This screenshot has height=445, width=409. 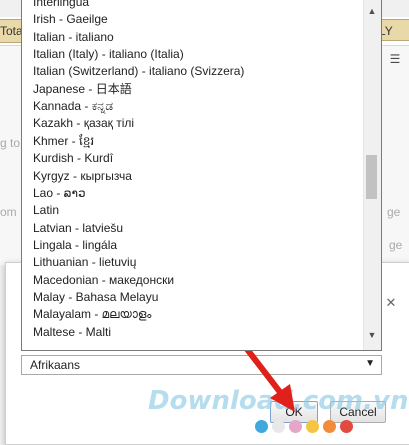 I want to click on dropdown-option: Kyrgyz - кыргызча, so click(x=82, y=176).